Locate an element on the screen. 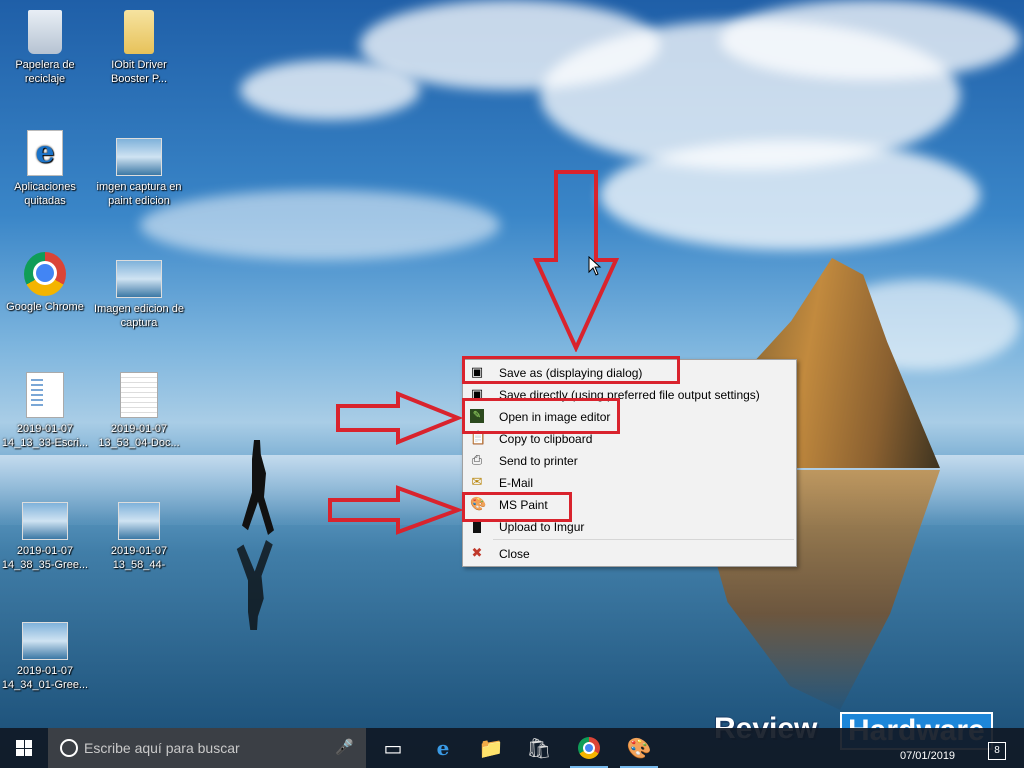 The image size is (1024, 768). search-placeholder: Escribe aquí para buscar is located at coordinates (162, 748).